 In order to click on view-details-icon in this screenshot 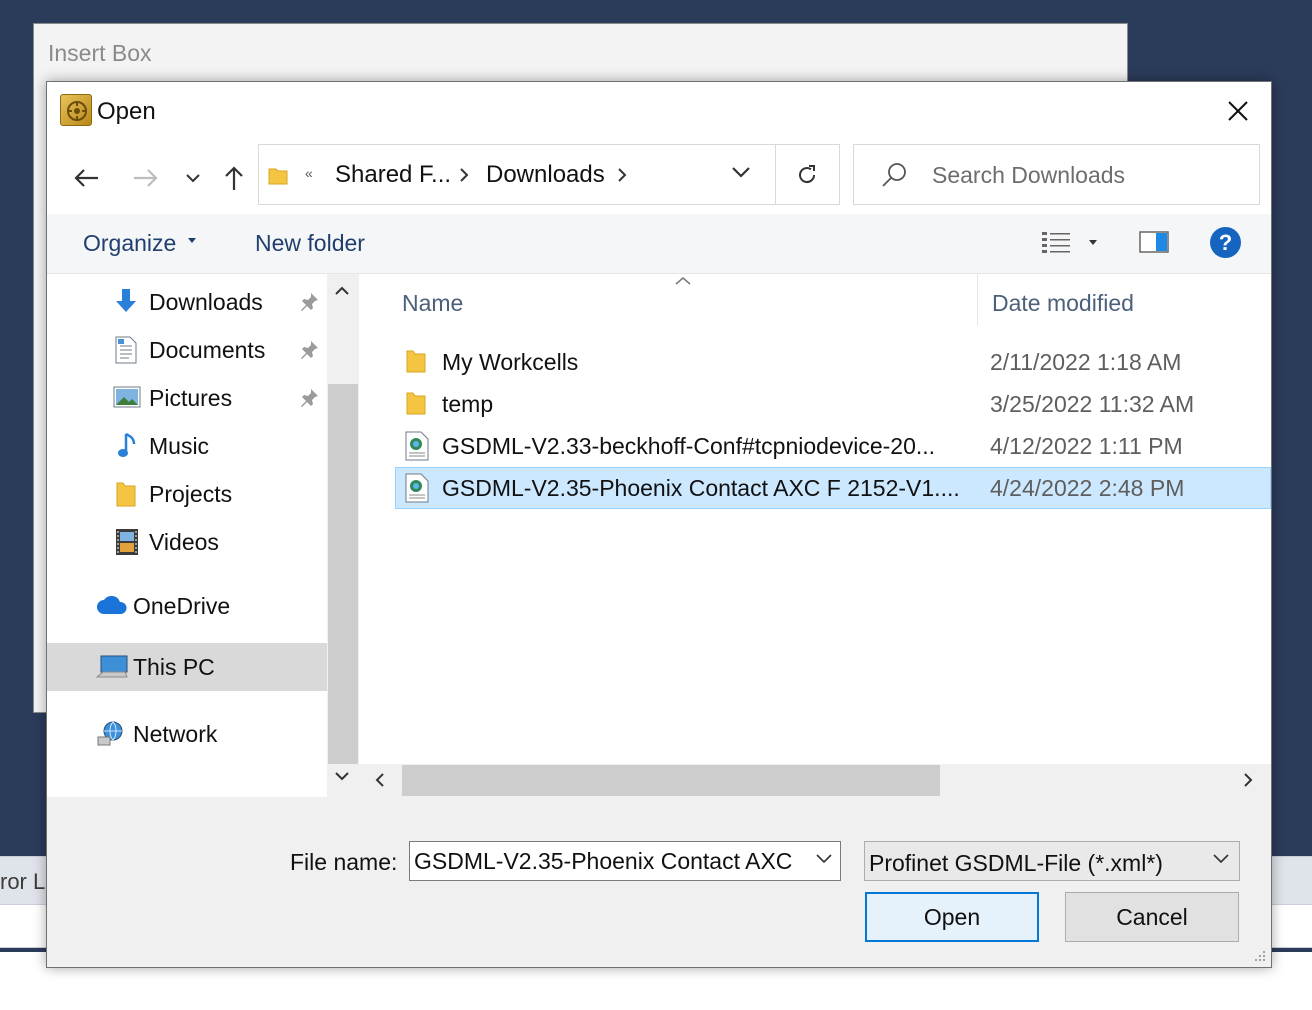, I will do `click(1056, 242)`.